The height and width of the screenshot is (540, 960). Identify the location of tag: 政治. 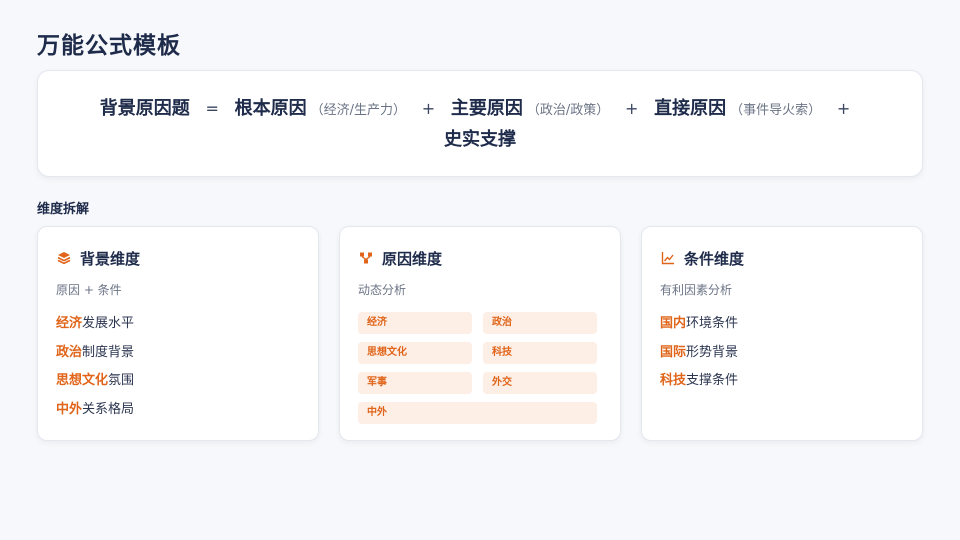
(540, 323).